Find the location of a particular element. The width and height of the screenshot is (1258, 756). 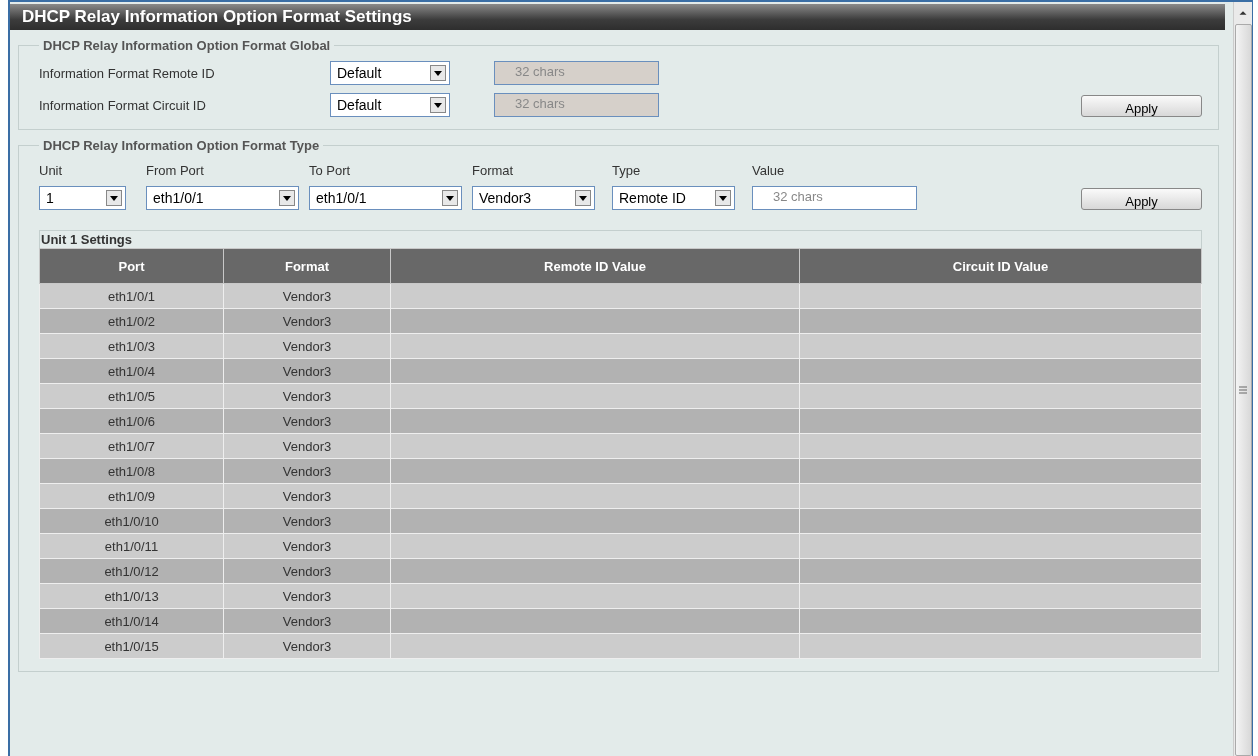

input-field: 32 chars is located at coordinates (834, 198).